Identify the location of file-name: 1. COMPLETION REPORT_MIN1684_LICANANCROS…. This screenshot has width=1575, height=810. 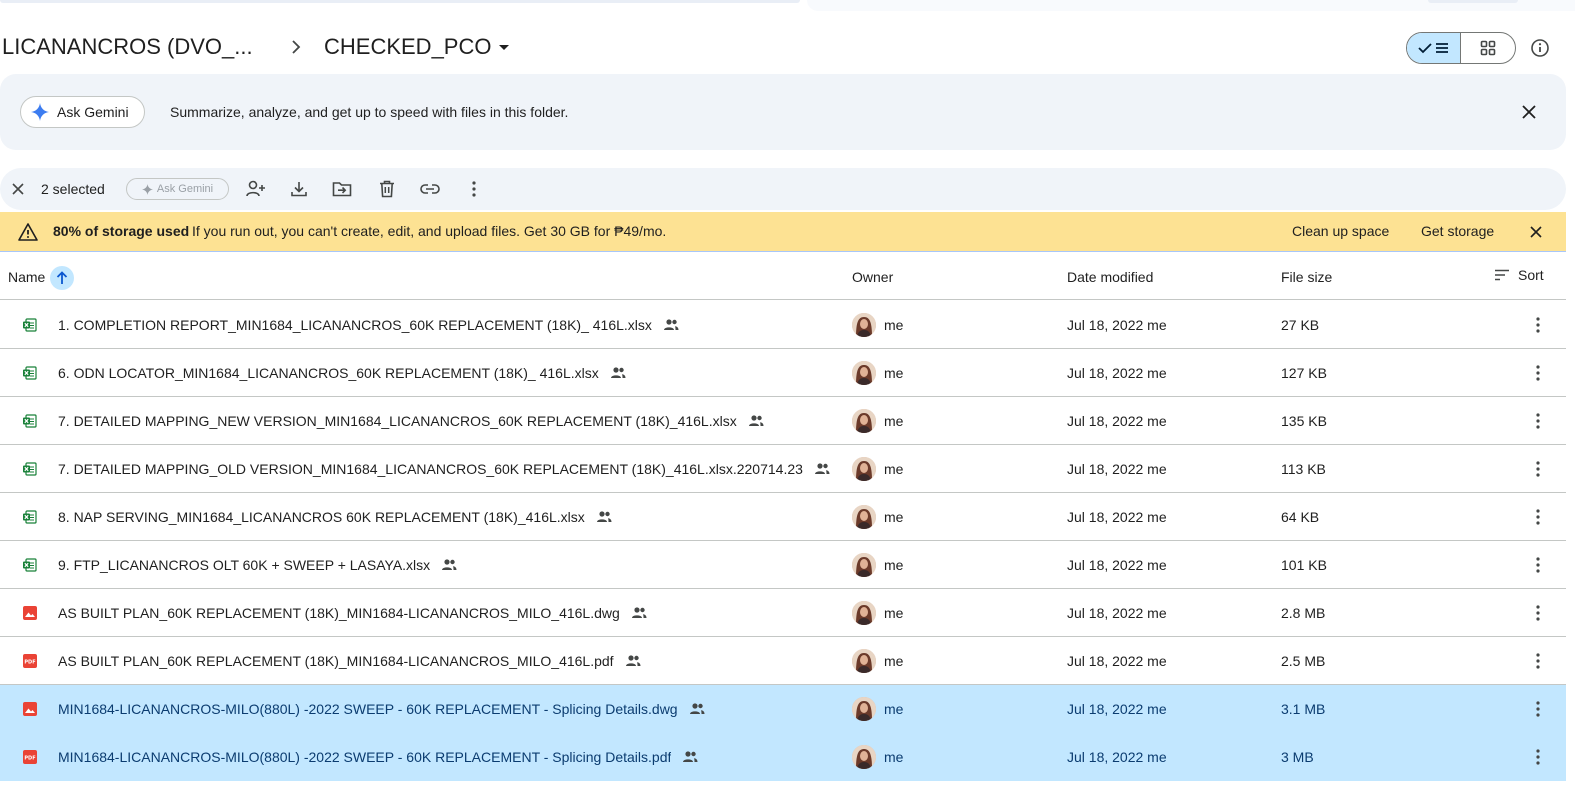
(355, 325).